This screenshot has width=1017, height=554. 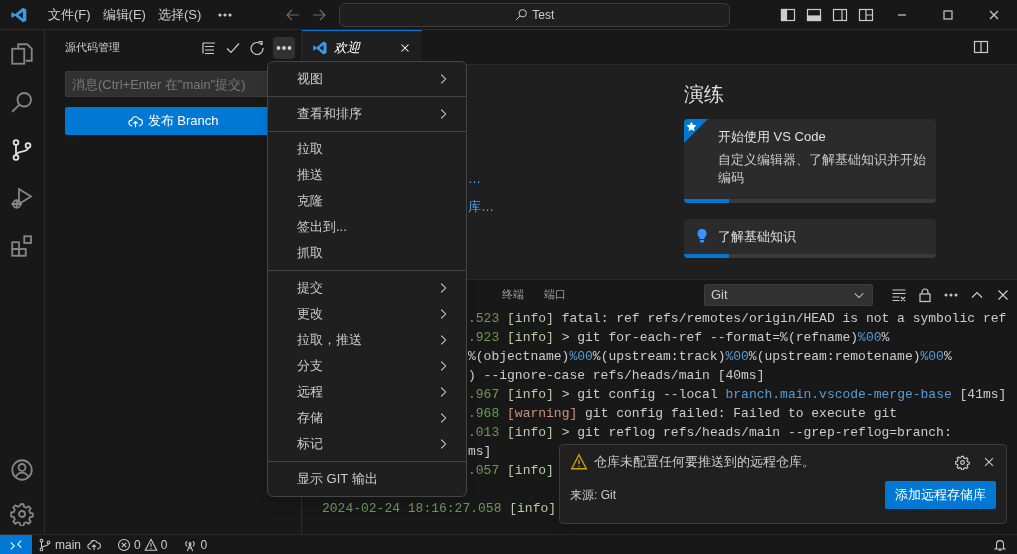 What do you see at coordinates (555, 294) in the screenshot?
I see `panel-tab: 端口` at bounding box center [555, 294].